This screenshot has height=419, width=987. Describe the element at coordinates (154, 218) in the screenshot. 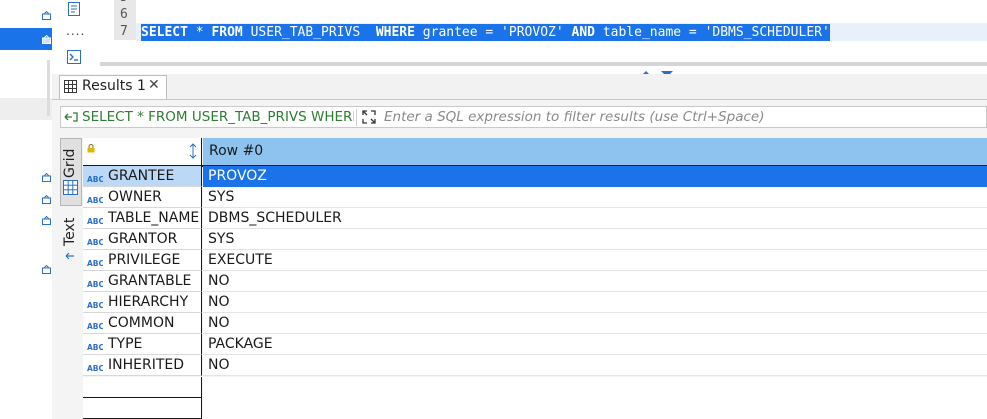

I see `attribute-name: TABLE_NAME` at that location.